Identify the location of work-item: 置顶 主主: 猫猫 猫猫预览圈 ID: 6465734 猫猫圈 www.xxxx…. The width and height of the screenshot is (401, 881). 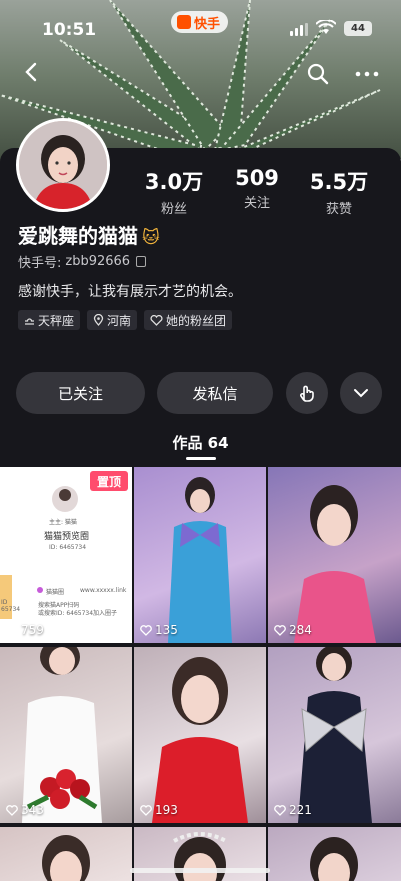
(66, 555).